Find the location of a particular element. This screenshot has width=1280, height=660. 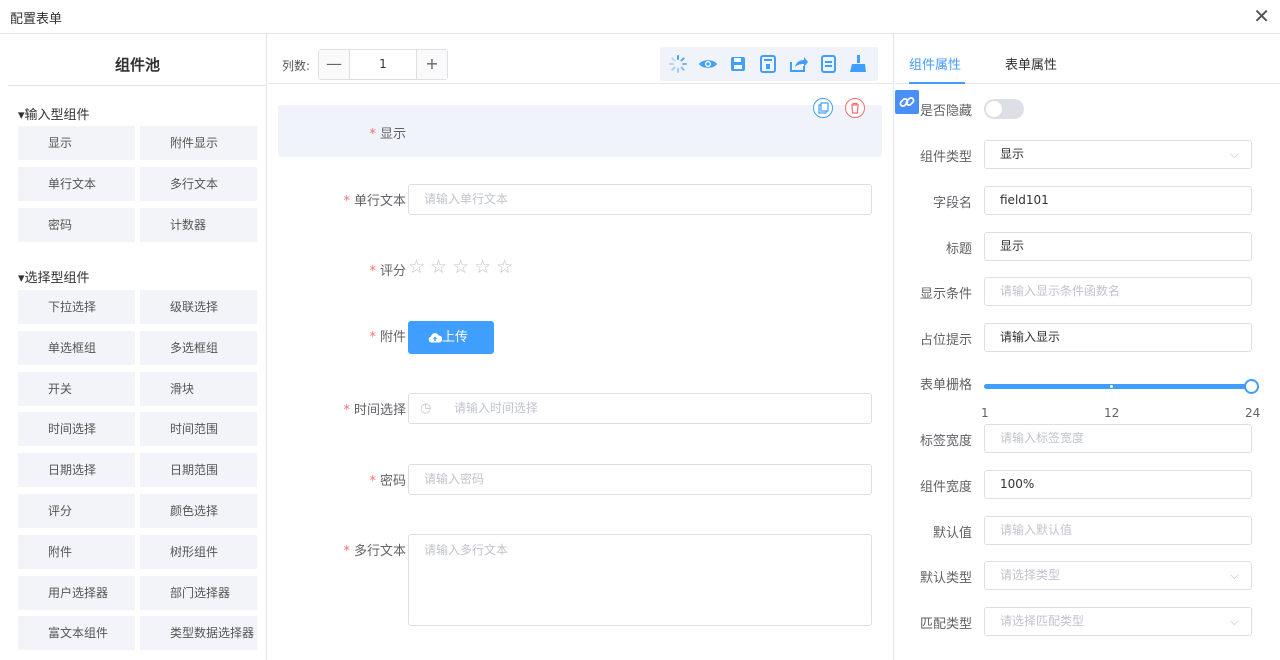

save-icon is located at coordinates (738, 64).